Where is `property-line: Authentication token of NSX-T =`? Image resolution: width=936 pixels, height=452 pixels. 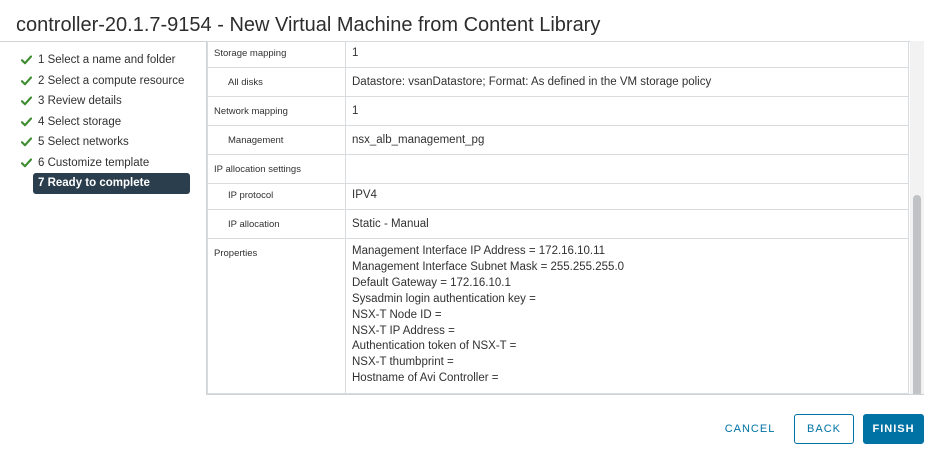
property-line: Authentication token of NSX-T = is located at coordinates (434, 346).